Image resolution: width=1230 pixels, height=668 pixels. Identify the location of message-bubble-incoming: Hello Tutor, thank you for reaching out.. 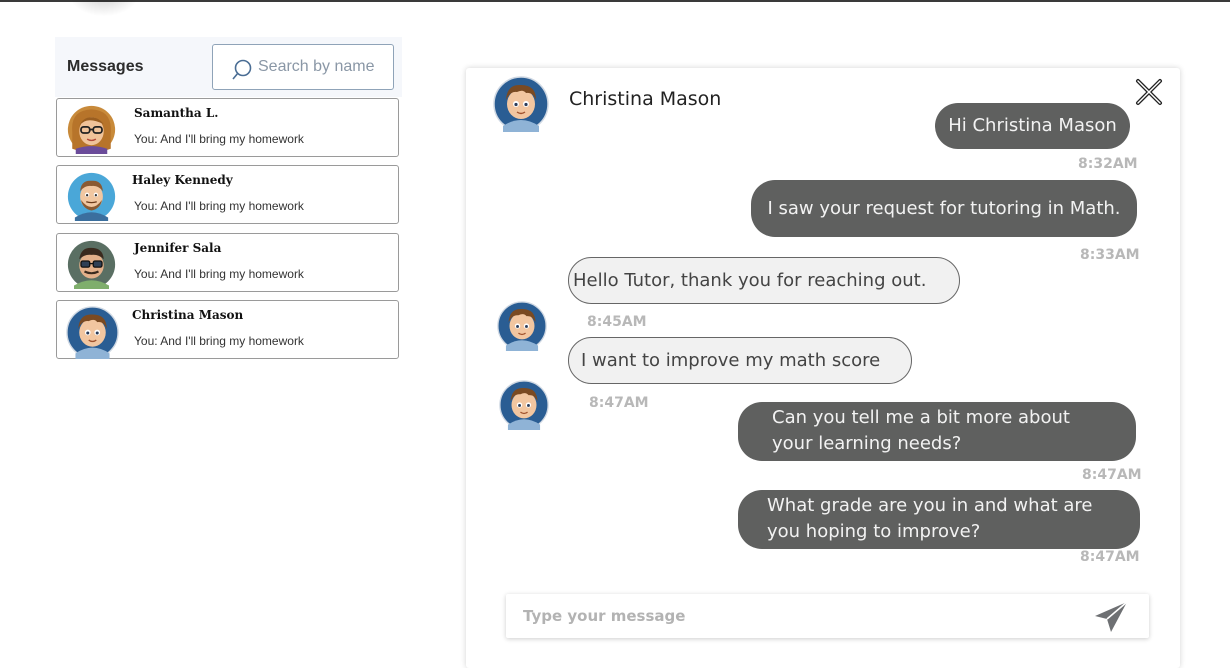
(764, 280).